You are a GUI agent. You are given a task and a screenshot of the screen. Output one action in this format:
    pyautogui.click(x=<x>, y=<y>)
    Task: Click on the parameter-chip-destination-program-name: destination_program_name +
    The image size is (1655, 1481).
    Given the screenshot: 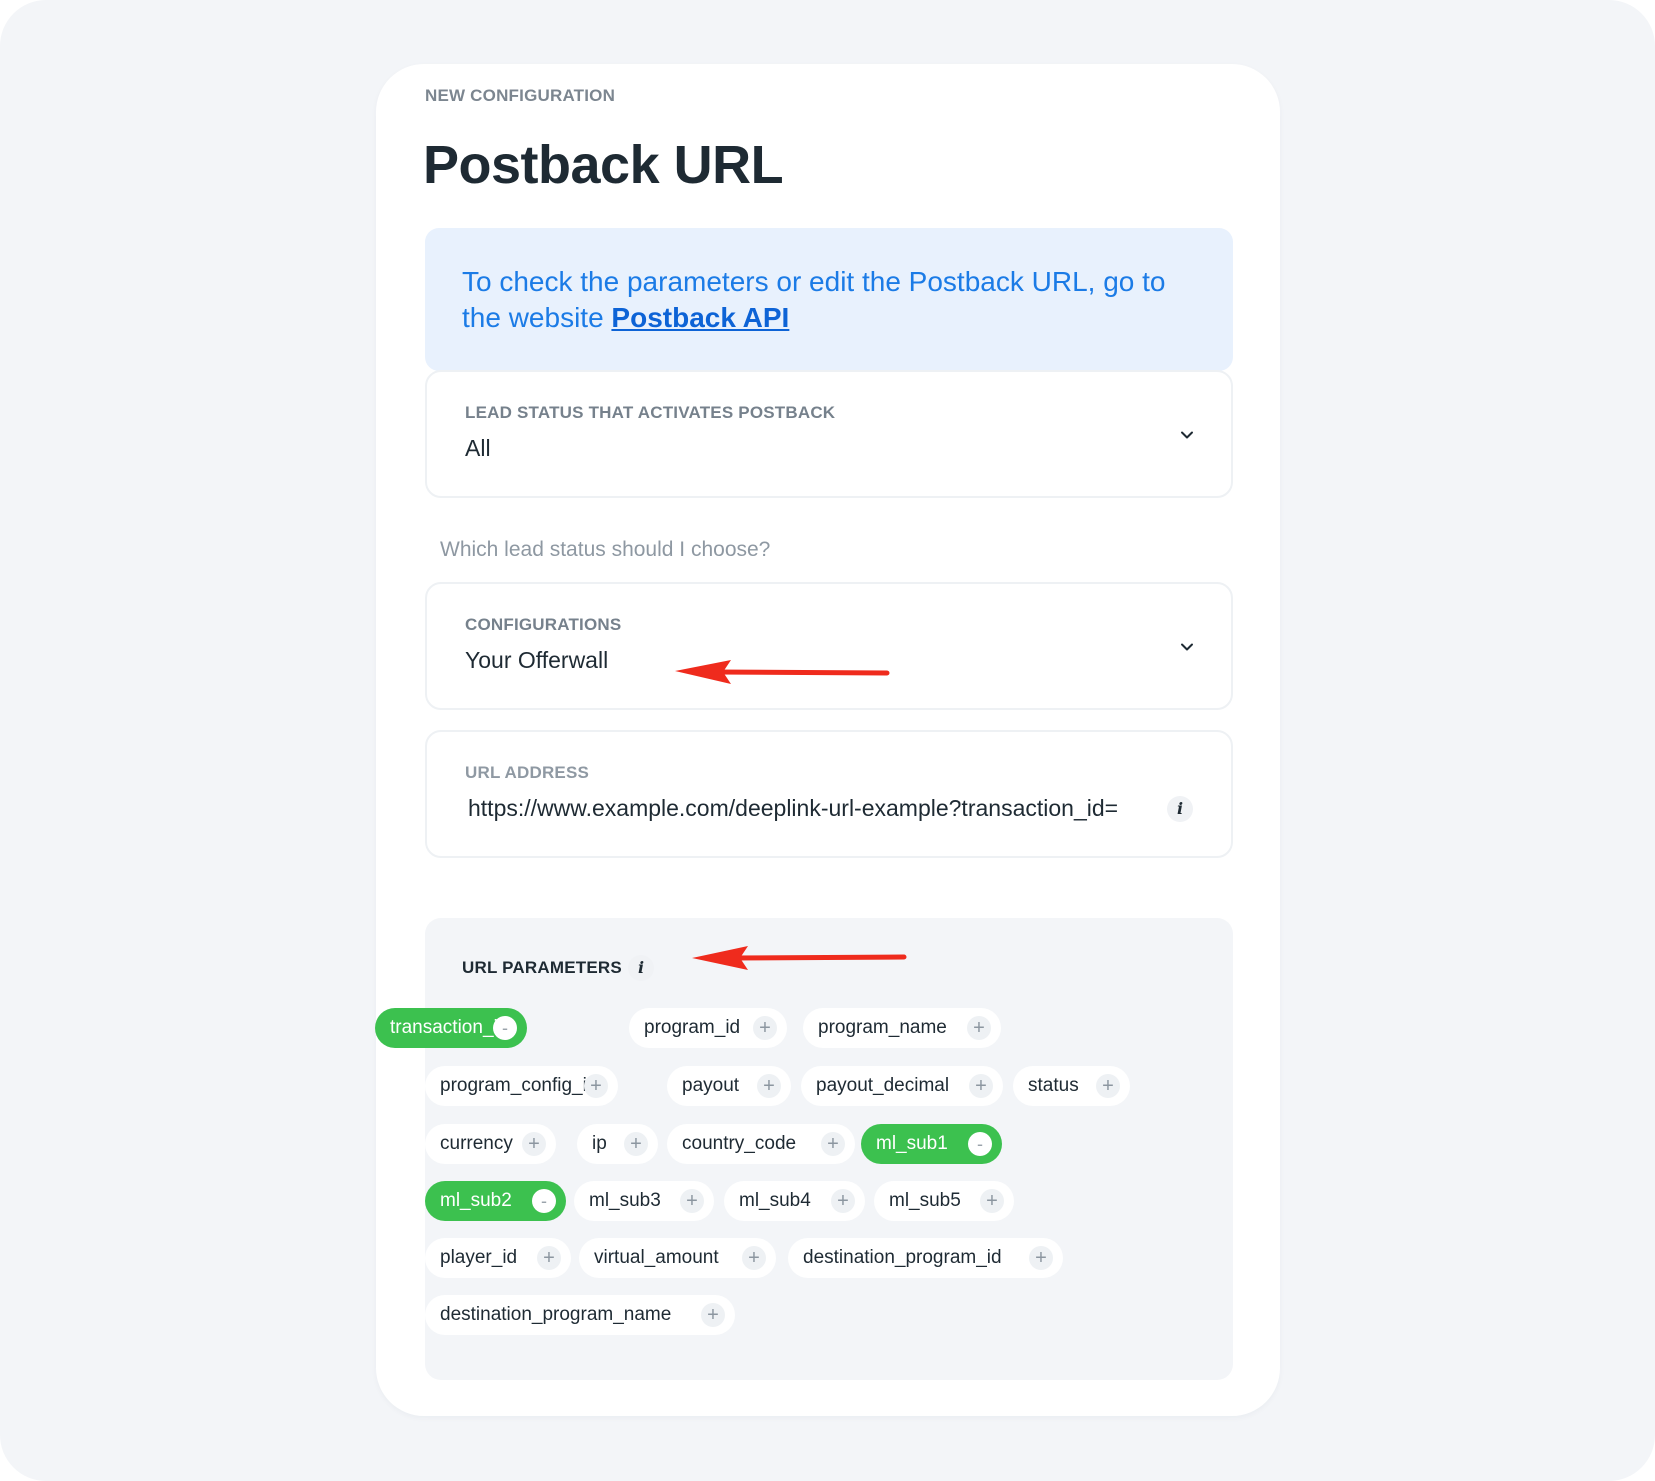 What is the action you would take?
    pyautogui.click(x=580, y=1315)
    